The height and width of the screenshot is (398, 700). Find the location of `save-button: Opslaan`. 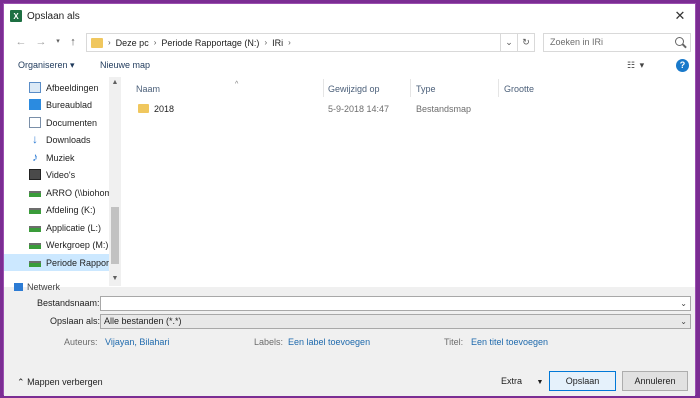

save-button: Opslaan is located at coordinates (582, 381).